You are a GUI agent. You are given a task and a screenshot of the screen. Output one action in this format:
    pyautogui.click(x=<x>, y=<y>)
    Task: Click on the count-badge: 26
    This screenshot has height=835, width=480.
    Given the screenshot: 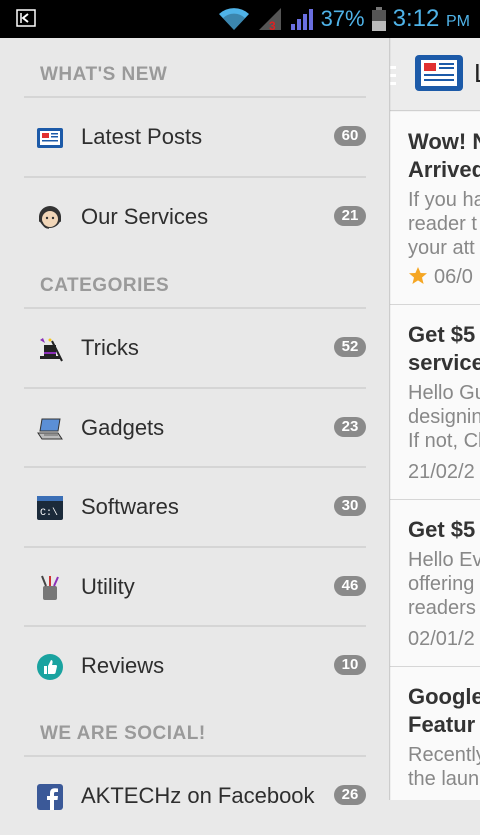 What is the action you would take?
    pyautogui.click(x=350, y=795)
    